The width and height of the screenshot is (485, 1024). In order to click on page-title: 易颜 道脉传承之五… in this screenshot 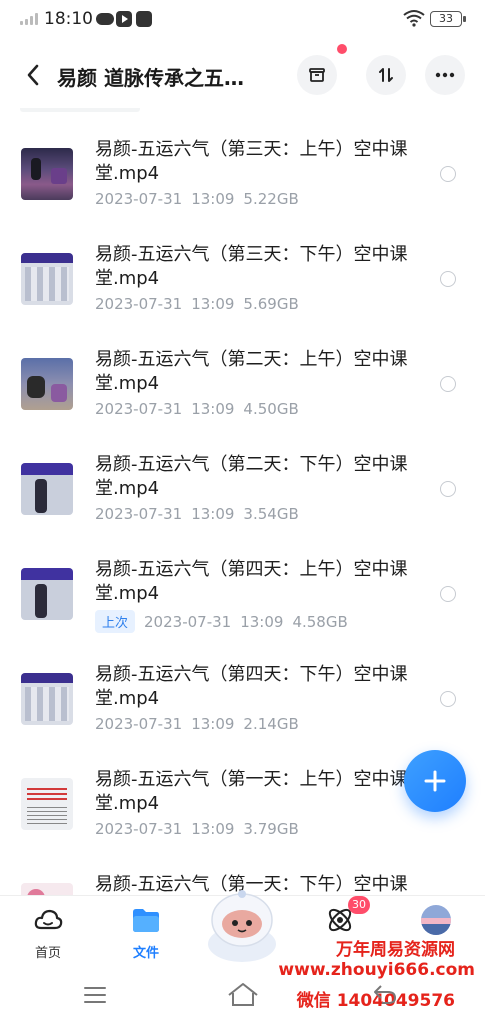, I will do `click(150, 78)`.